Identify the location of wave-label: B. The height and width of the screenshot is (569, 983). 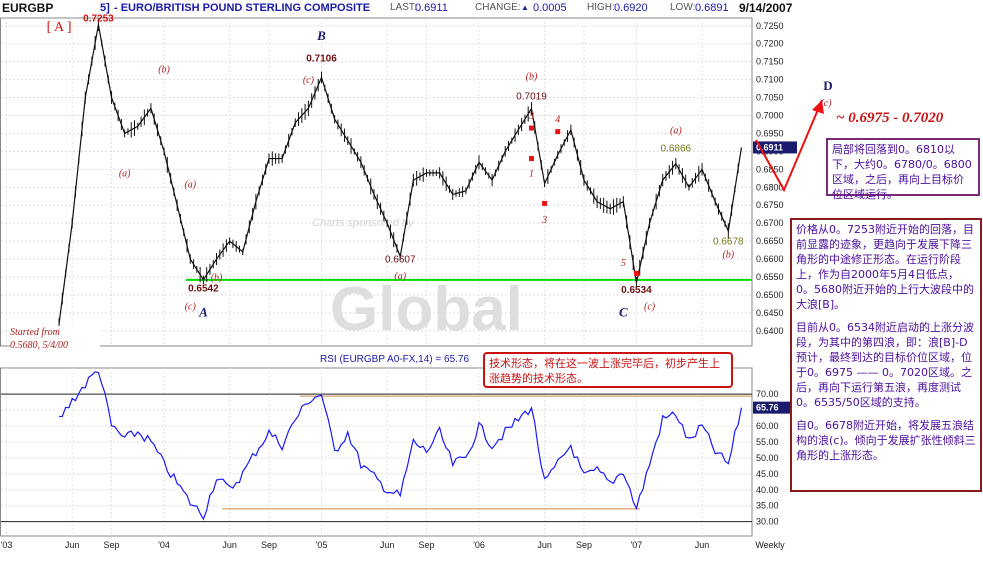
(321, 35).